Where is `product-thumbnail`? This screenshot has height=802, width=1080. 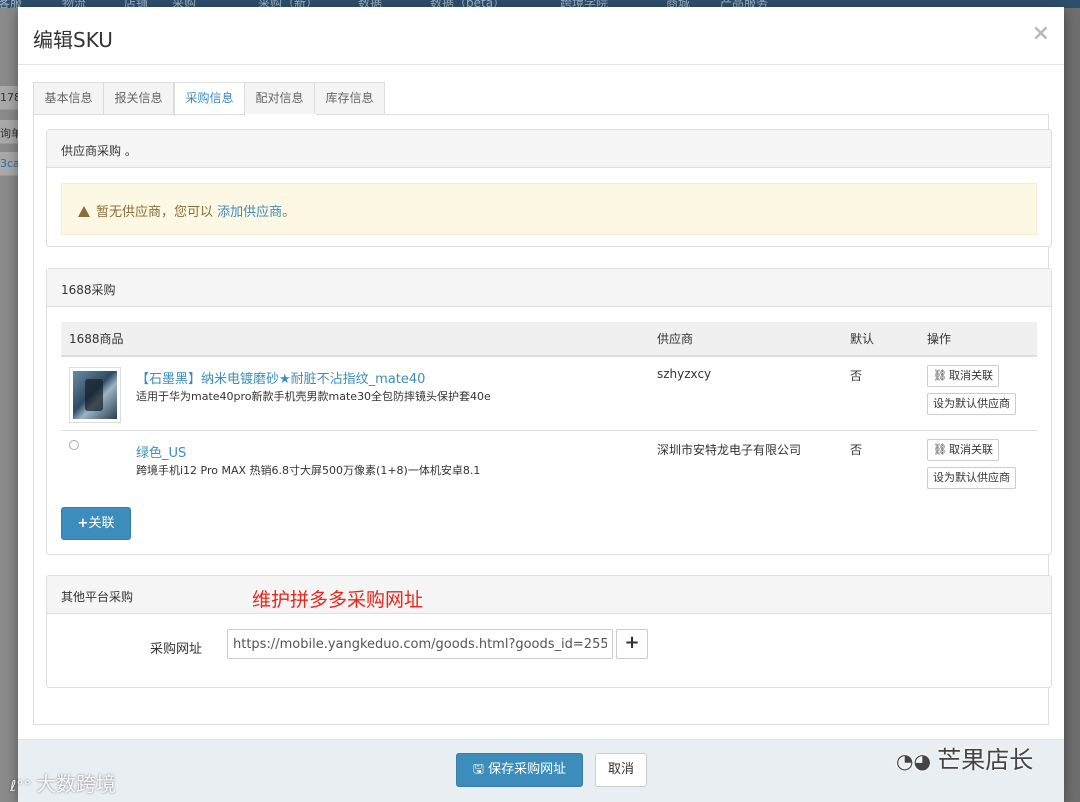 product-thumbnail is located at coordinates (95, 395).